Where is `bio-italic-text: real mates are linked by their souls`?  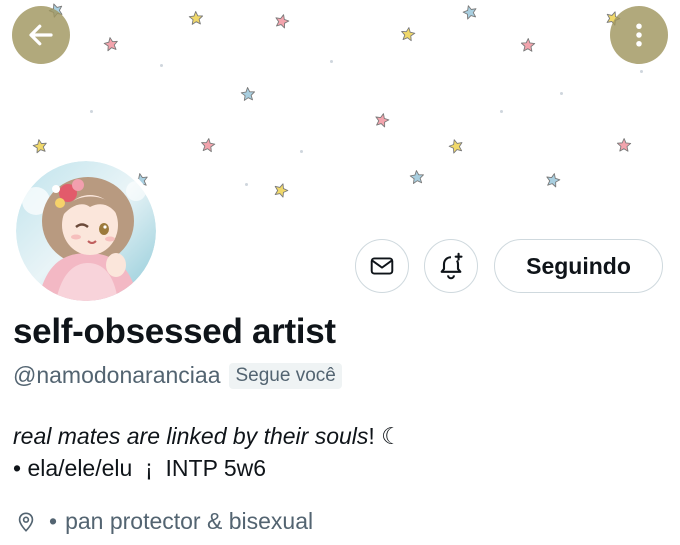
bio-italic-text: real mates are linked by their souls is located at coordinates (191, 436).